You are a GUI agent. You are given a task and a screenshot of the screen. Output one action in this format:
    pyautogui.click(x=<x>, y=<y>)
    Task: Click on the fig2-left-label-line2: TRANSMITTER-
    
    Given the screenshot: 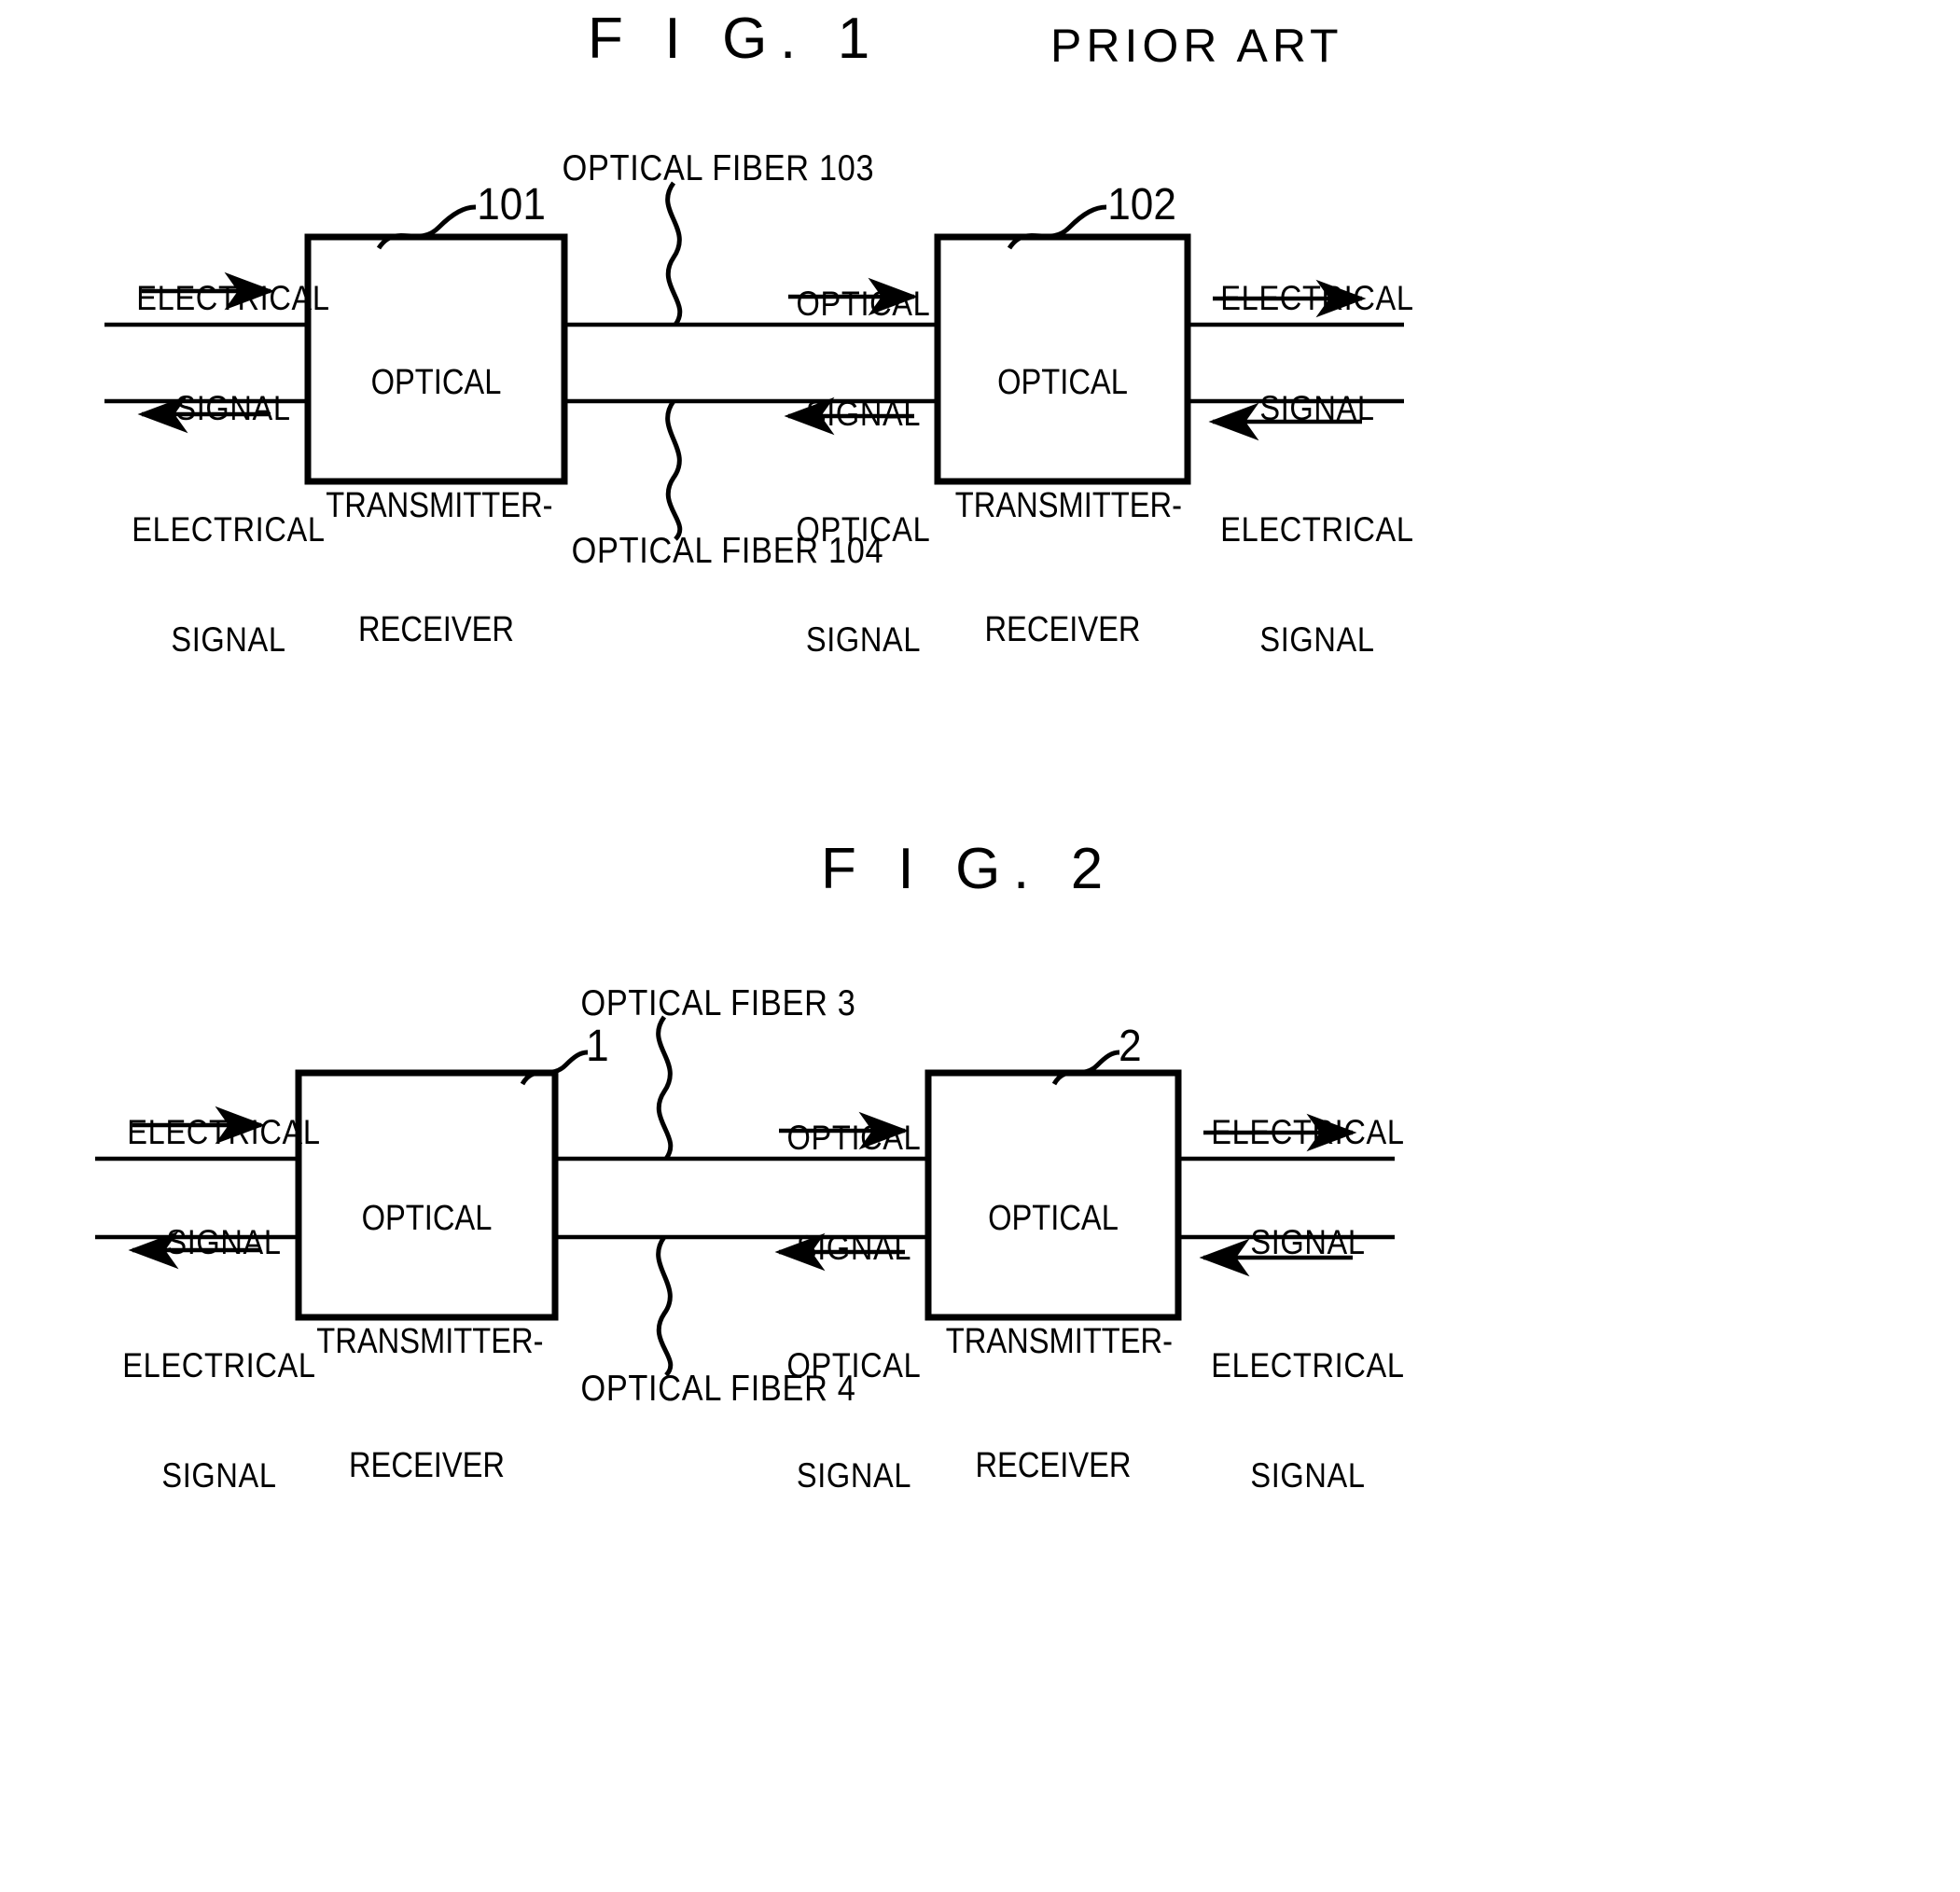 What is the action you would take?
    pyautogui.click(x=430, y=1342)
    